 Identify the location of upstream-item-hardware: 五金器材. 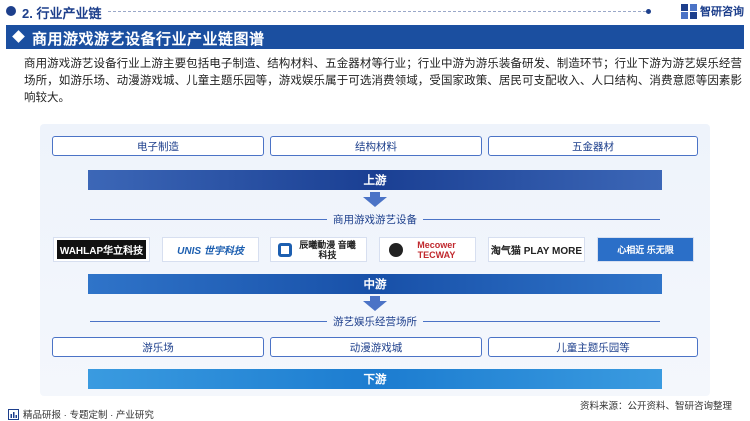
(593, 146).